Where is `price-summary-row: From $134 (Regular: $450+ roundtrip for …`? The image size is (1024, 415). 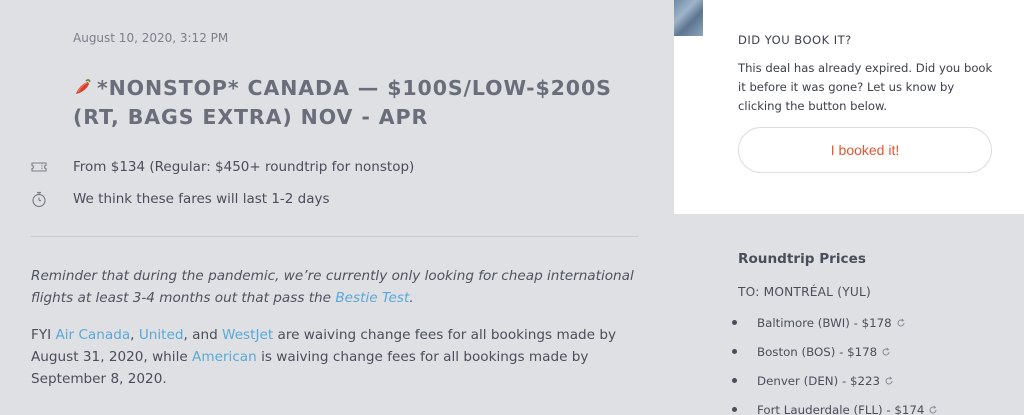 price-summary-row: From $134 (Regular: $450+ roundtrip for … is located at coordinates (222, 167).